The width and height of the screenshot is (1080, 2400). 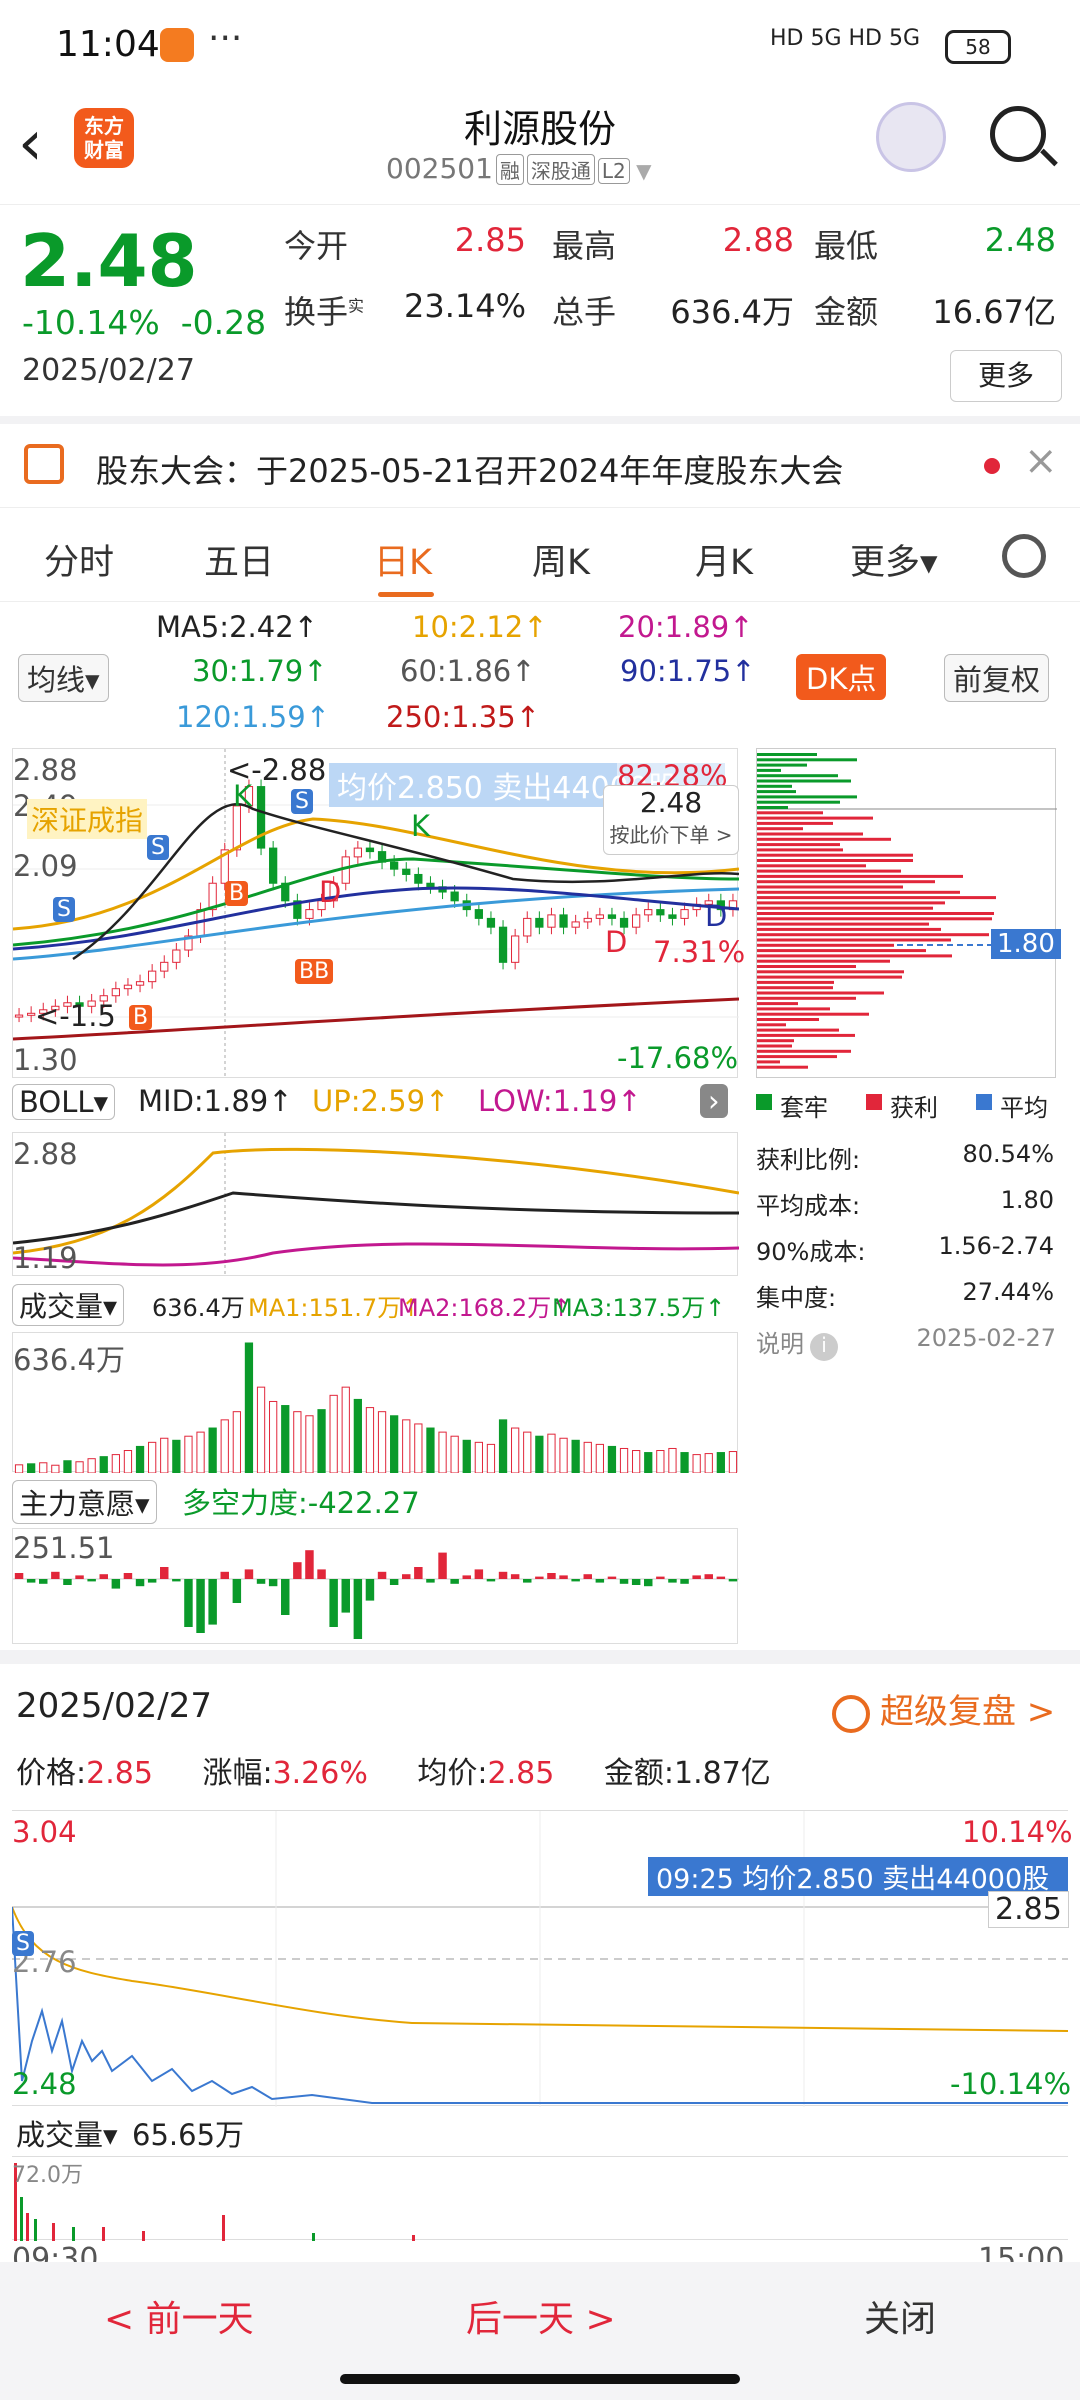 What do you see at coordinates (671, 820) in the screenshot?
I see `order-price-tip: 2.48 按此价下单 >` at bounding box center [671, 820].